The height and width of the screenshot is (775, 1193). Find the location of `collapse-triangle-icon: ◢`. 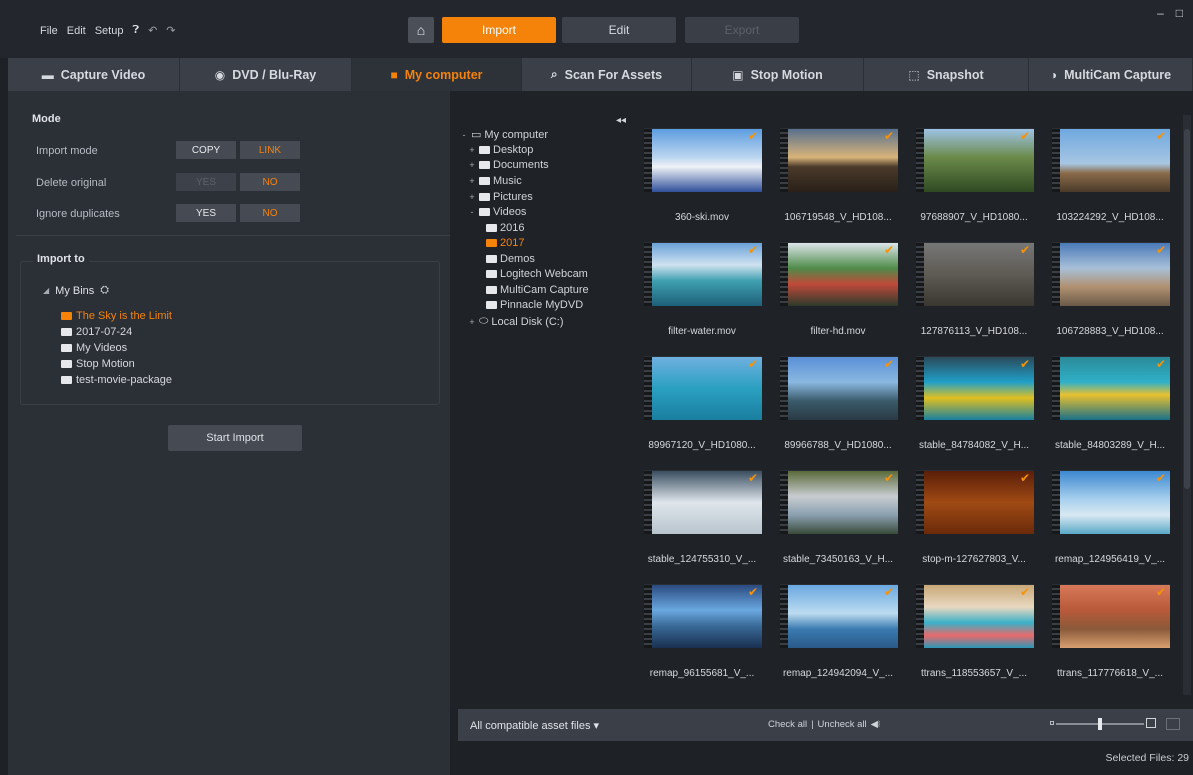

collapse-triangle-icon: ◢ is located at coordinates (46, 290).